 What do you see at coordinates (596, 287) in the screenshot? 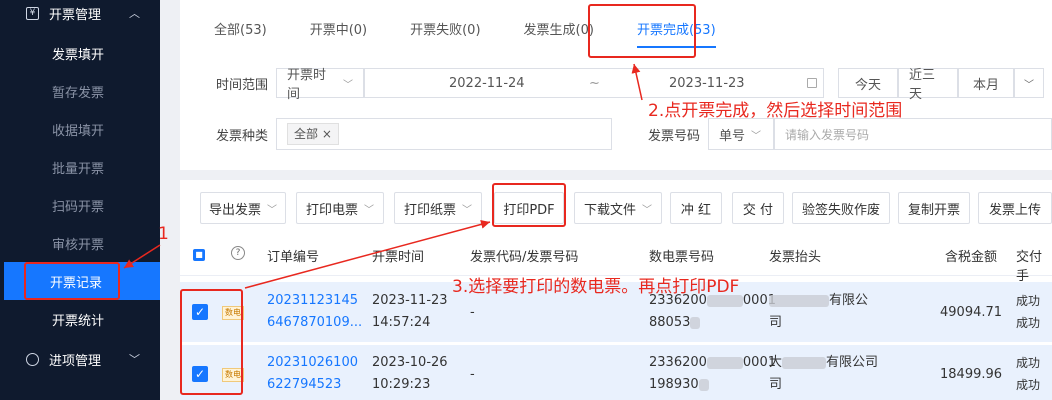
I see `annotation-step3: 3.选择要打印的数电票。再点打印PDF` at bounding box center [596, 287].